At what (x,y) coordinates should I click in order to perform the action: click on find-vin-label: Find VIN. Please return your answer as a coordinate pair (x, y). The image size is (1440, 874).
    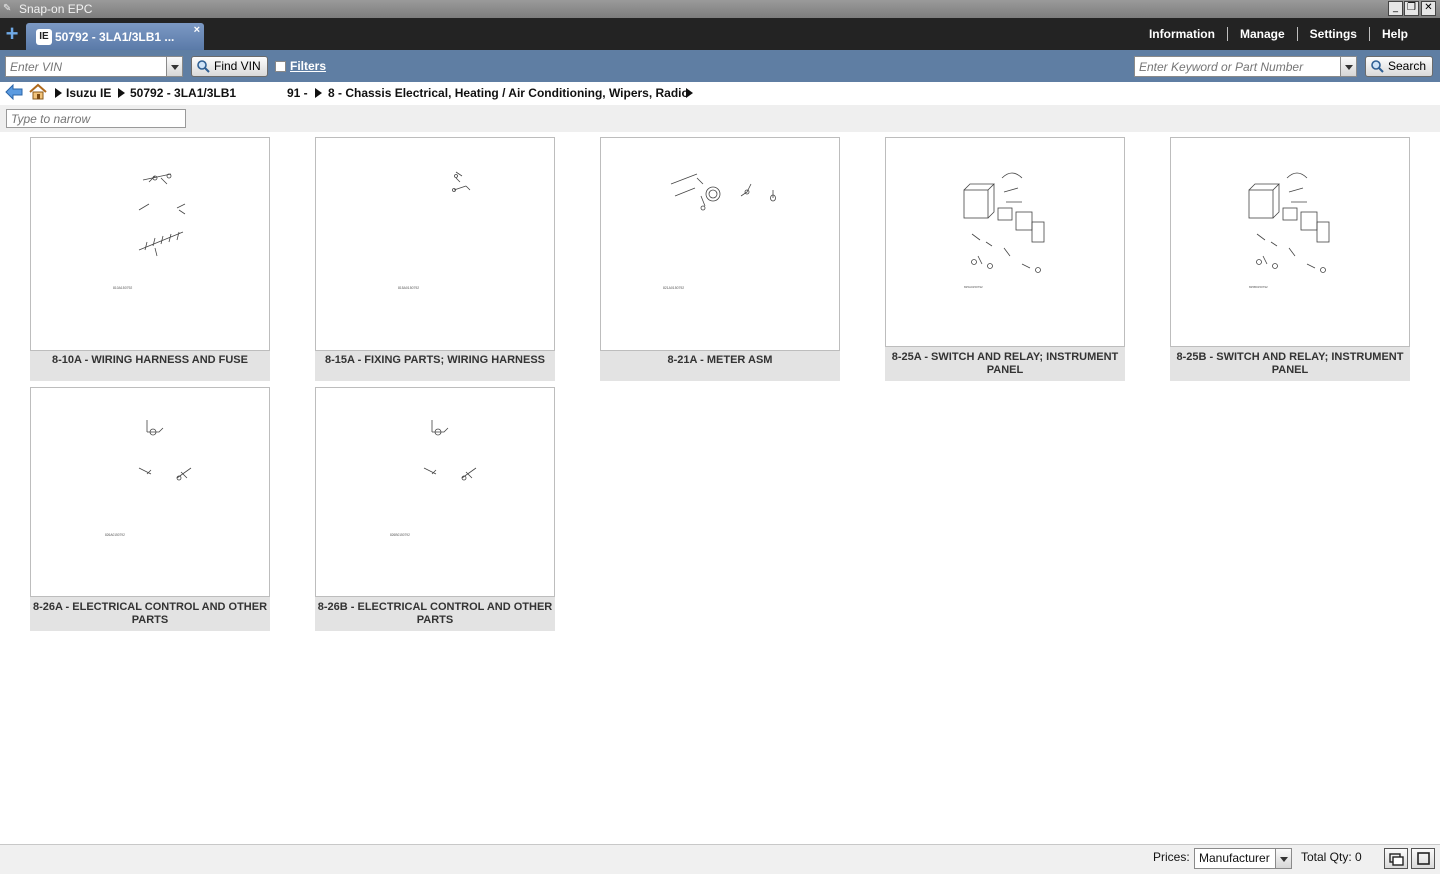
    Looking at the image, I should click on (237, 66).